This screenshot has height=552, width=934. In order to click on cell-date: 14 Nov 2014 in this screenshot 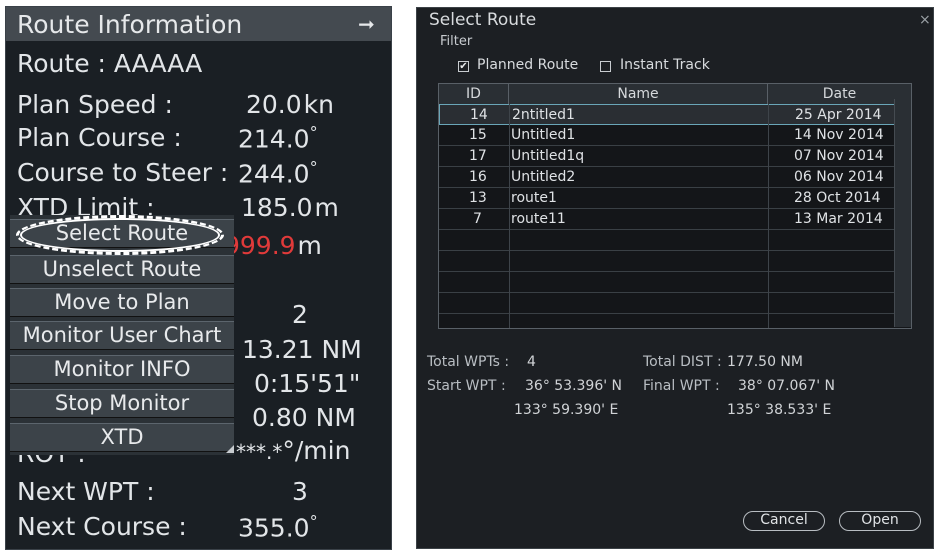, I will do `click(839, 135)`.